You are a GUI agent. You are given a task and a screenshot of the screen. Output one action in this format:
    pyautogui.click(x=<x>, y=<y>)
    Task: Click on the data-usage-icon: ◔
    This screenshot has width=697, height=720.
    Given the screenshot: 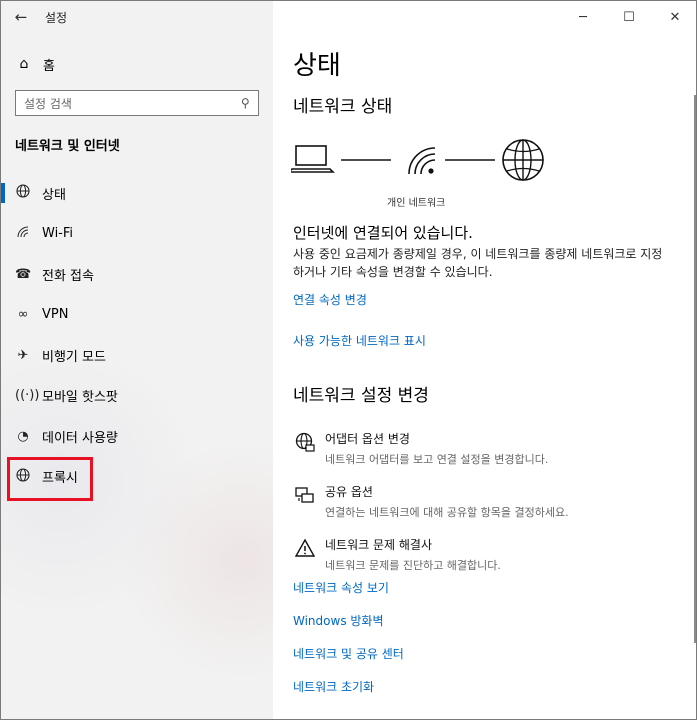 What is the action you would take?
    pyautogui.click(x=23, y=436)
    